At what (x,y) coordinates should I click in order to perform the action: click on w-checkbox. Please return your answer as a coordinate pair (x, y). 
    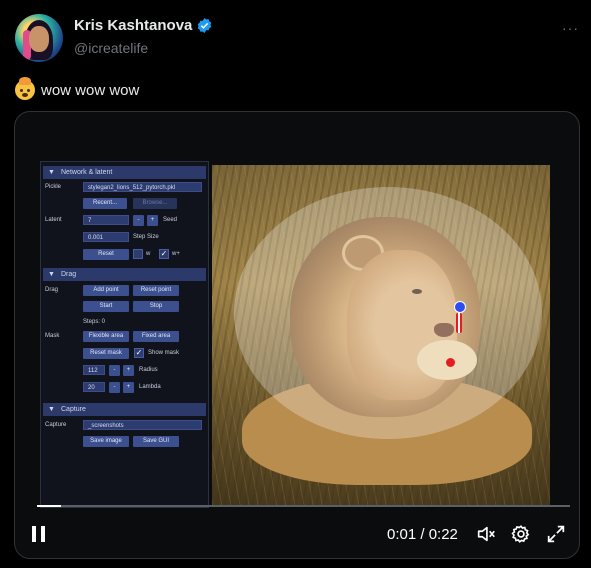
    Looking at the image, I should click on (138, 254).